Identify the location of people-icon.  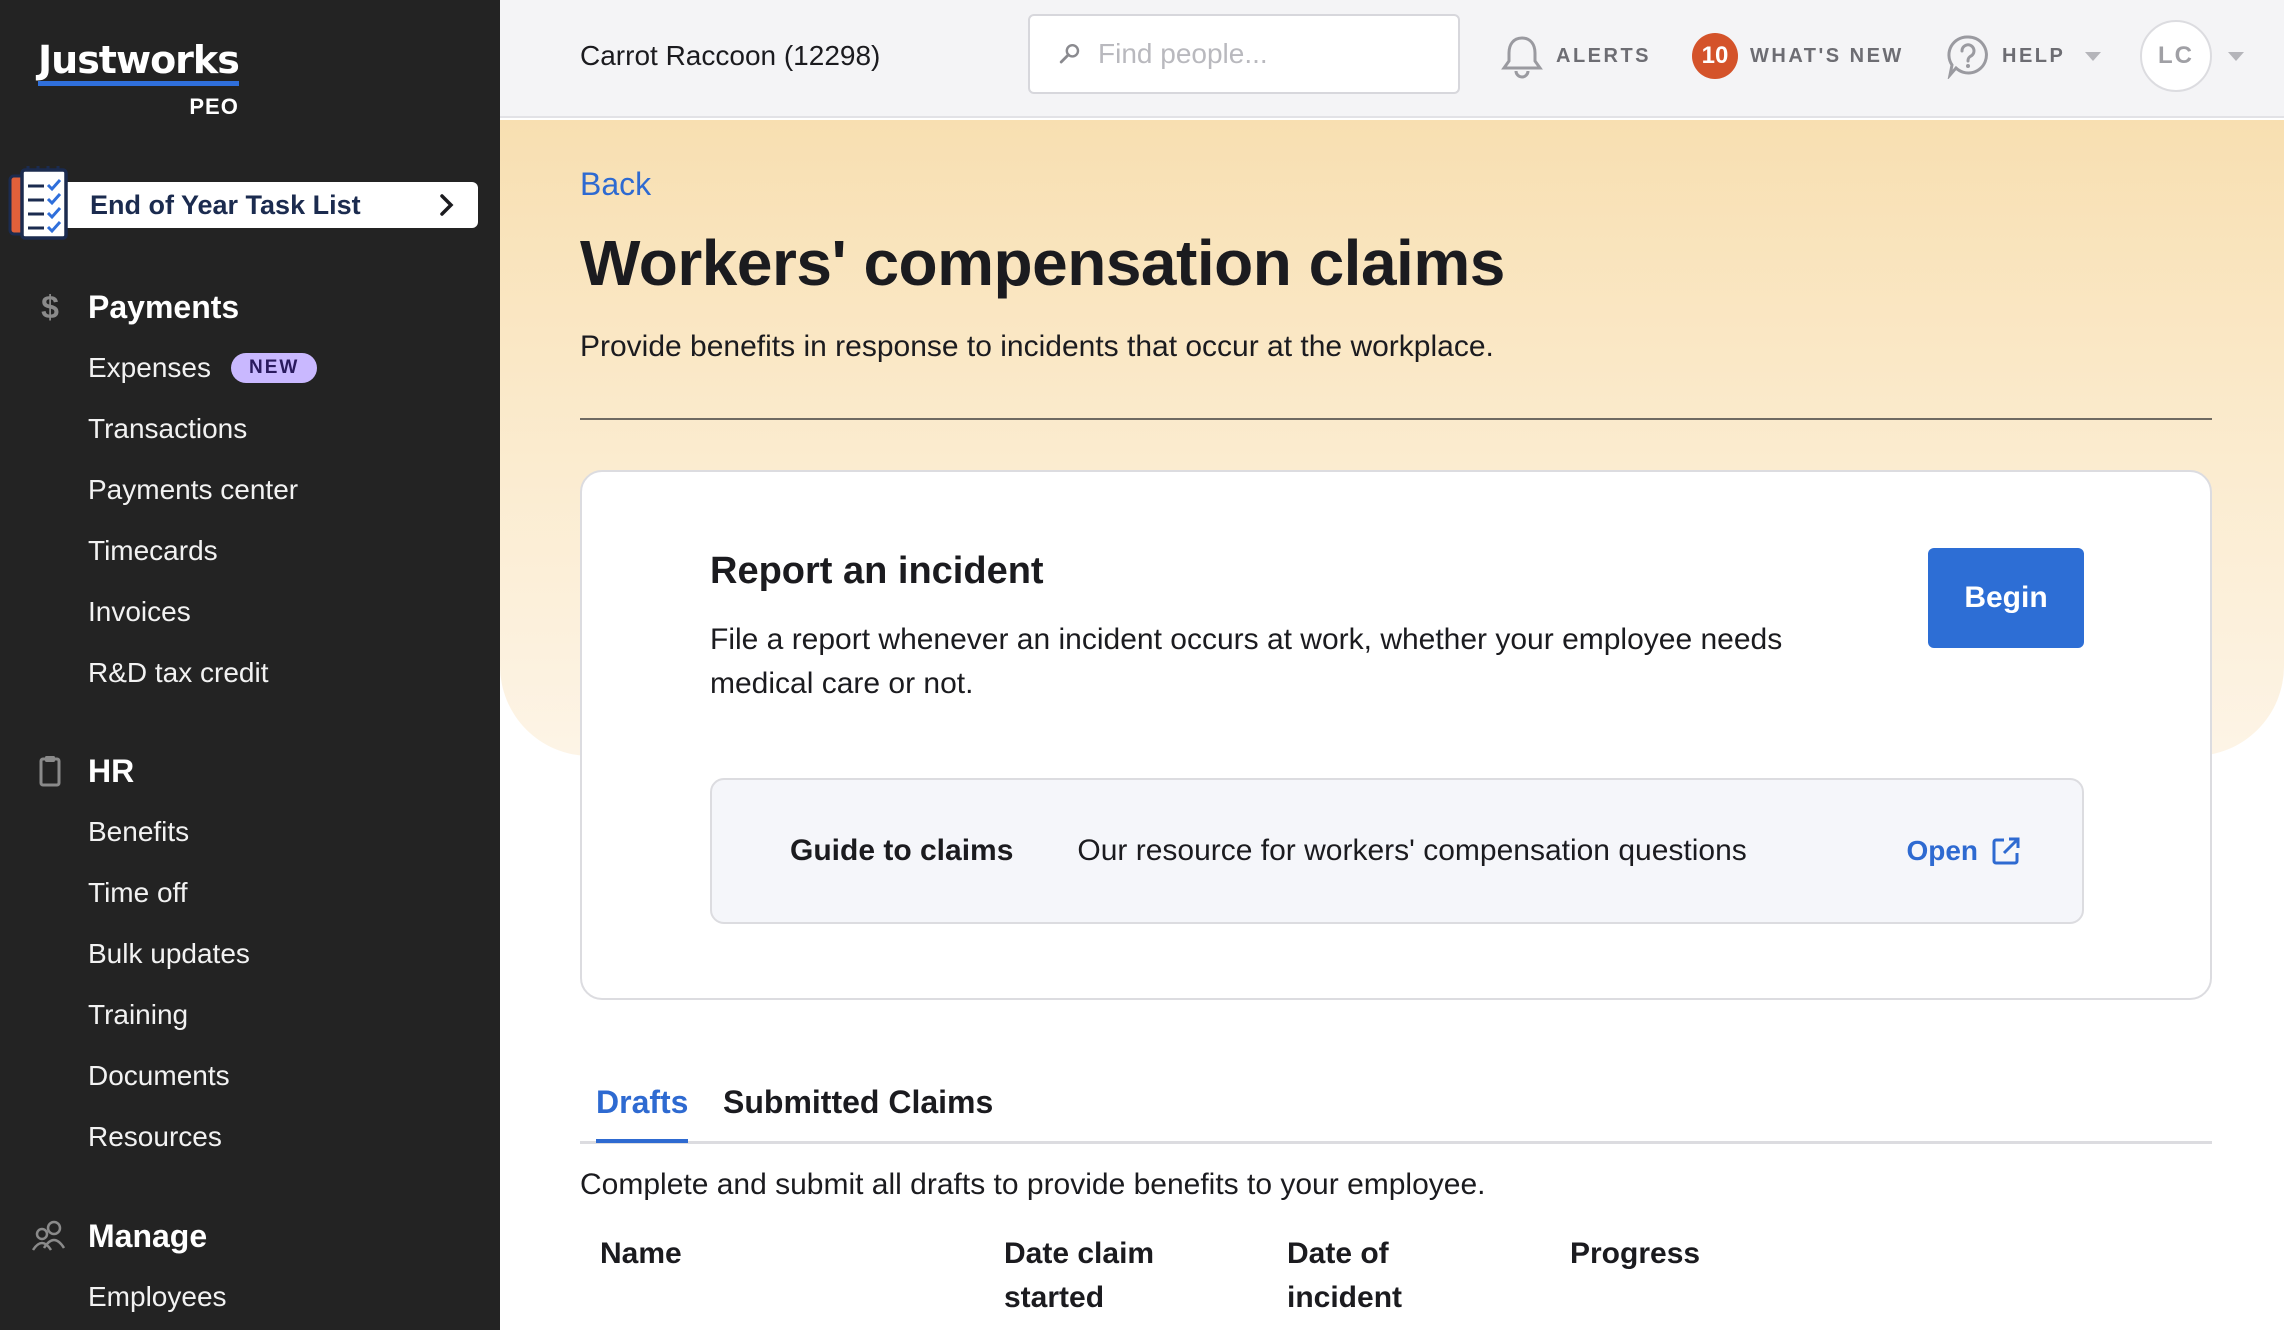
(48, 1235).